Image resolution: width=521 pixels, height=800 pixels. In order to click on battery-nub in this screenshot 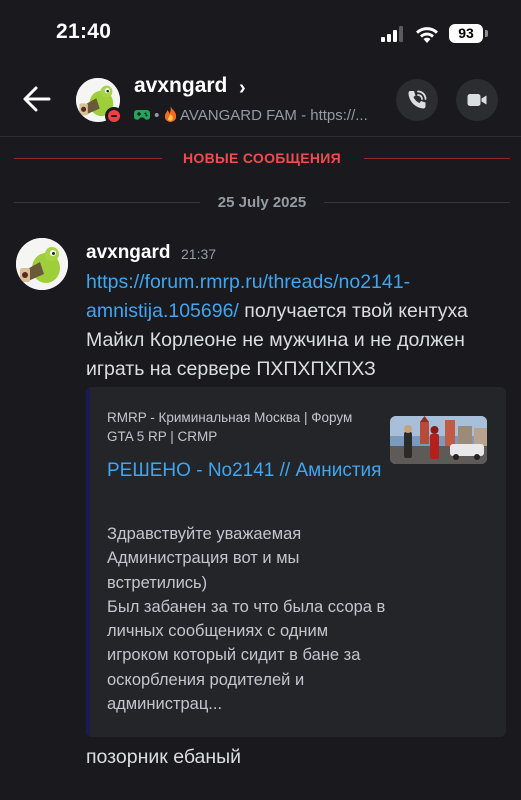, I will do `click(486, 33)`.